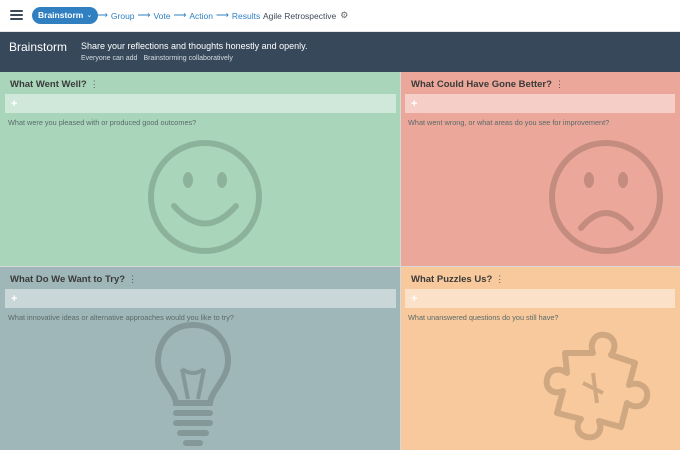  I want to click on gear-icon: ⚙, so click(344, 15).